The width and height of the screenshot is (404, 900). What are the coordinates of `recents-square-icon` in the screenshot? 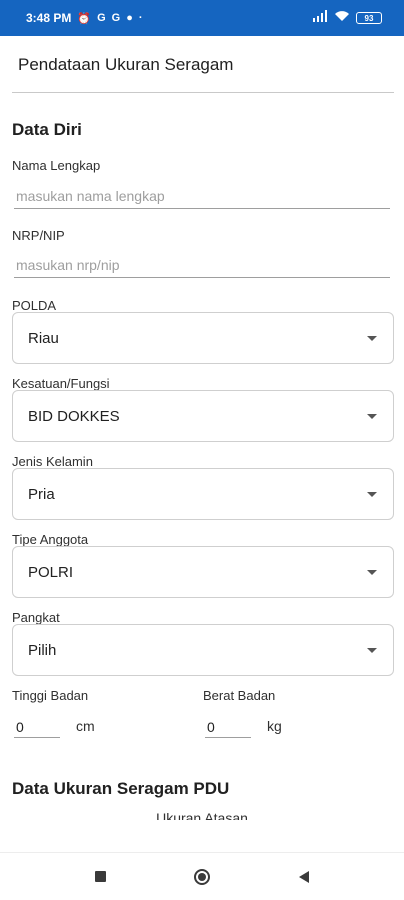 It's located at (100, 876).